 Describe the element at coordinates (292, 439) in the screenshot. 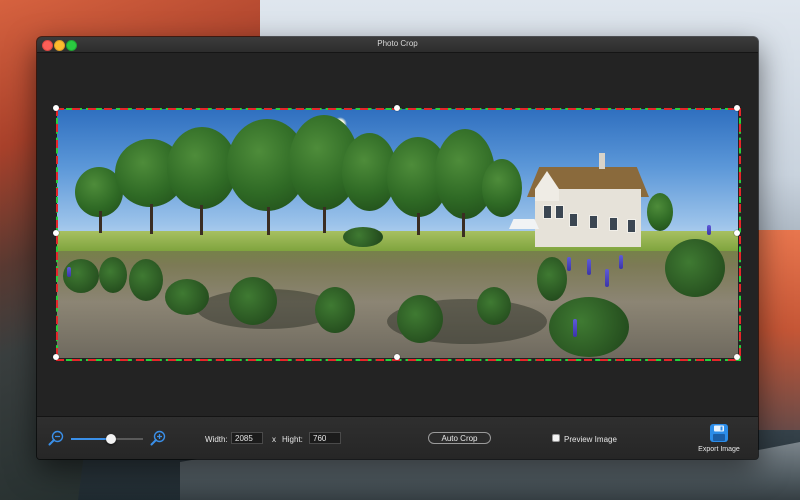

I see `height-label: Hight:` at that location.